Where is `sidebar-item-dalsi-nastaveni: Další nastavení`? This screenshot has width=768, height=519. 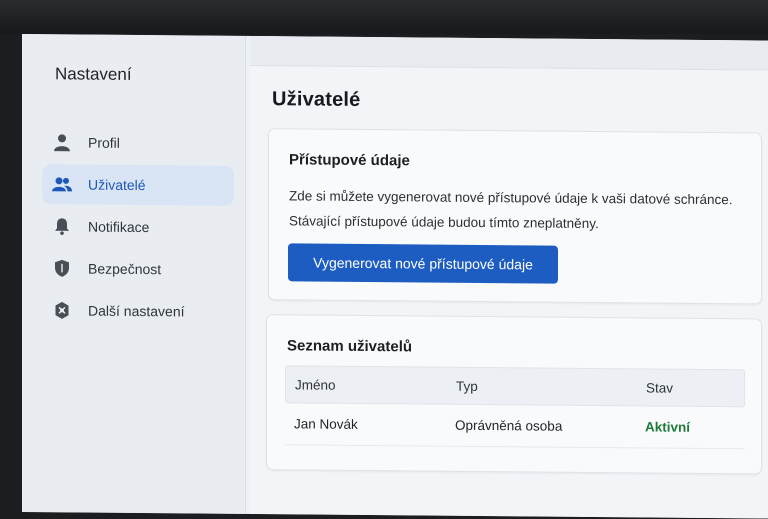 sidebar-item-dalsi-nastaveni: Další nastavení is located at coordinates (138, 311).